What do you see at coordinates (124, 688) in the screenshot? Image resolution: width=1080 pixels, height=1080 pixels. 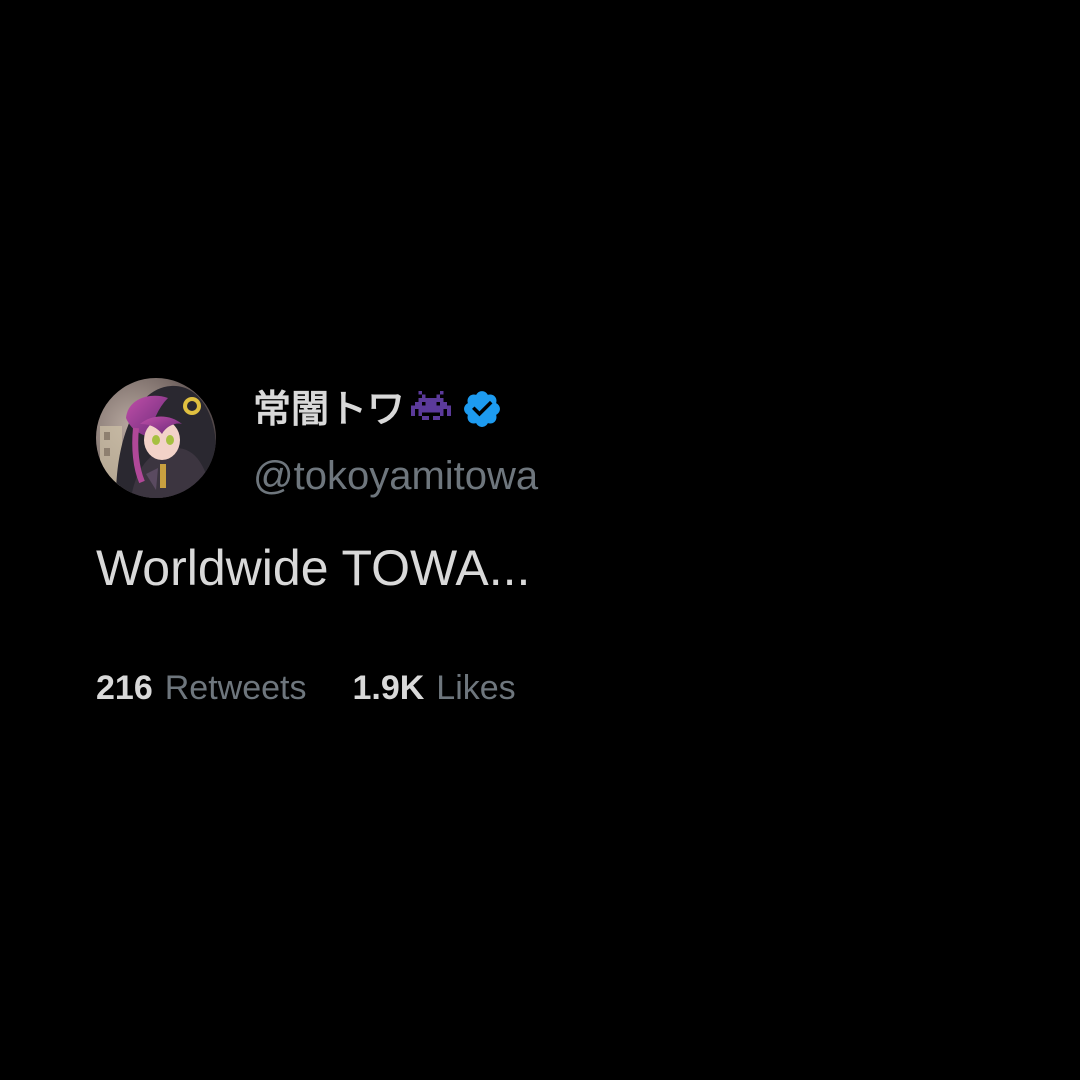 I see `retweets-count: 216` at bounding box center [124, 688].